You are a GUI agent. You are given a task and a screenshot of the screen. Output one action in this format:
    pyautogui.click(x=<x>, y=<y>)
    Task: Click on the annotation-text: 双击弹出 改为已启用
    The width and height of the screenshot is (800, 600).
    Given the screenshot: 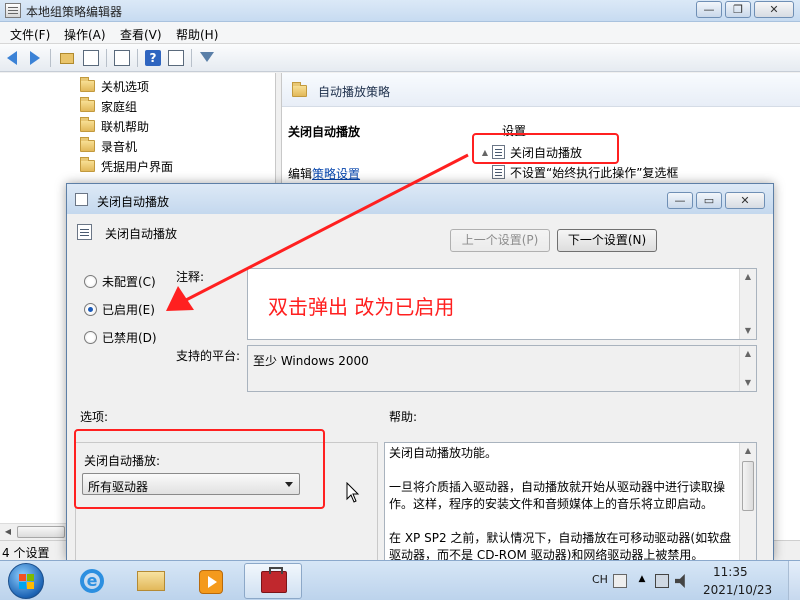 What is the action you would take?
    pyautogui.click(x=361, y=307)
    